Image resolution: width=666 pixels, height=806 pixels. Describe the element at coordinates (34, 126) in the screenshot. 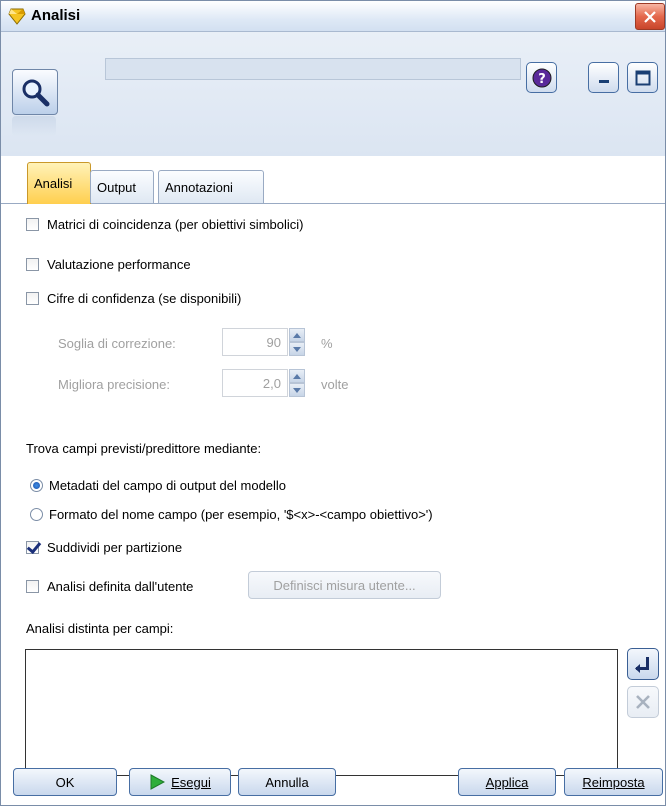

I see `icon-reflection` at that location.